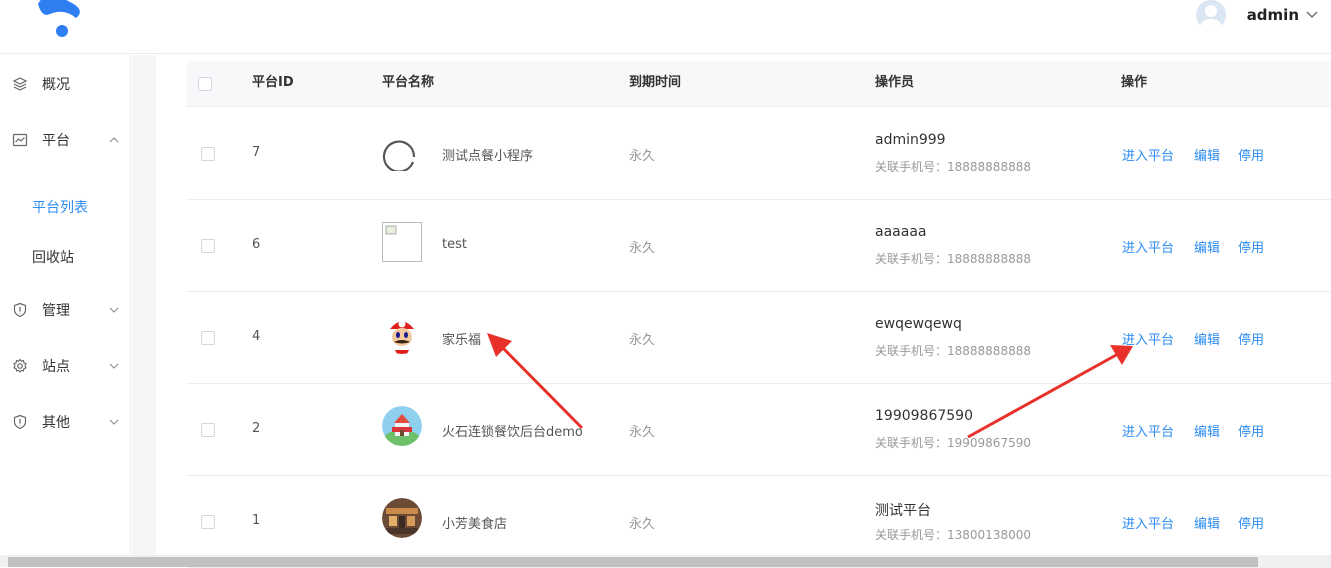 The width and height of the screenshot is (1331, 568). Describe the element at coordinates (256, 336) in the screenshot. I see `platform-id: 4` at that location.